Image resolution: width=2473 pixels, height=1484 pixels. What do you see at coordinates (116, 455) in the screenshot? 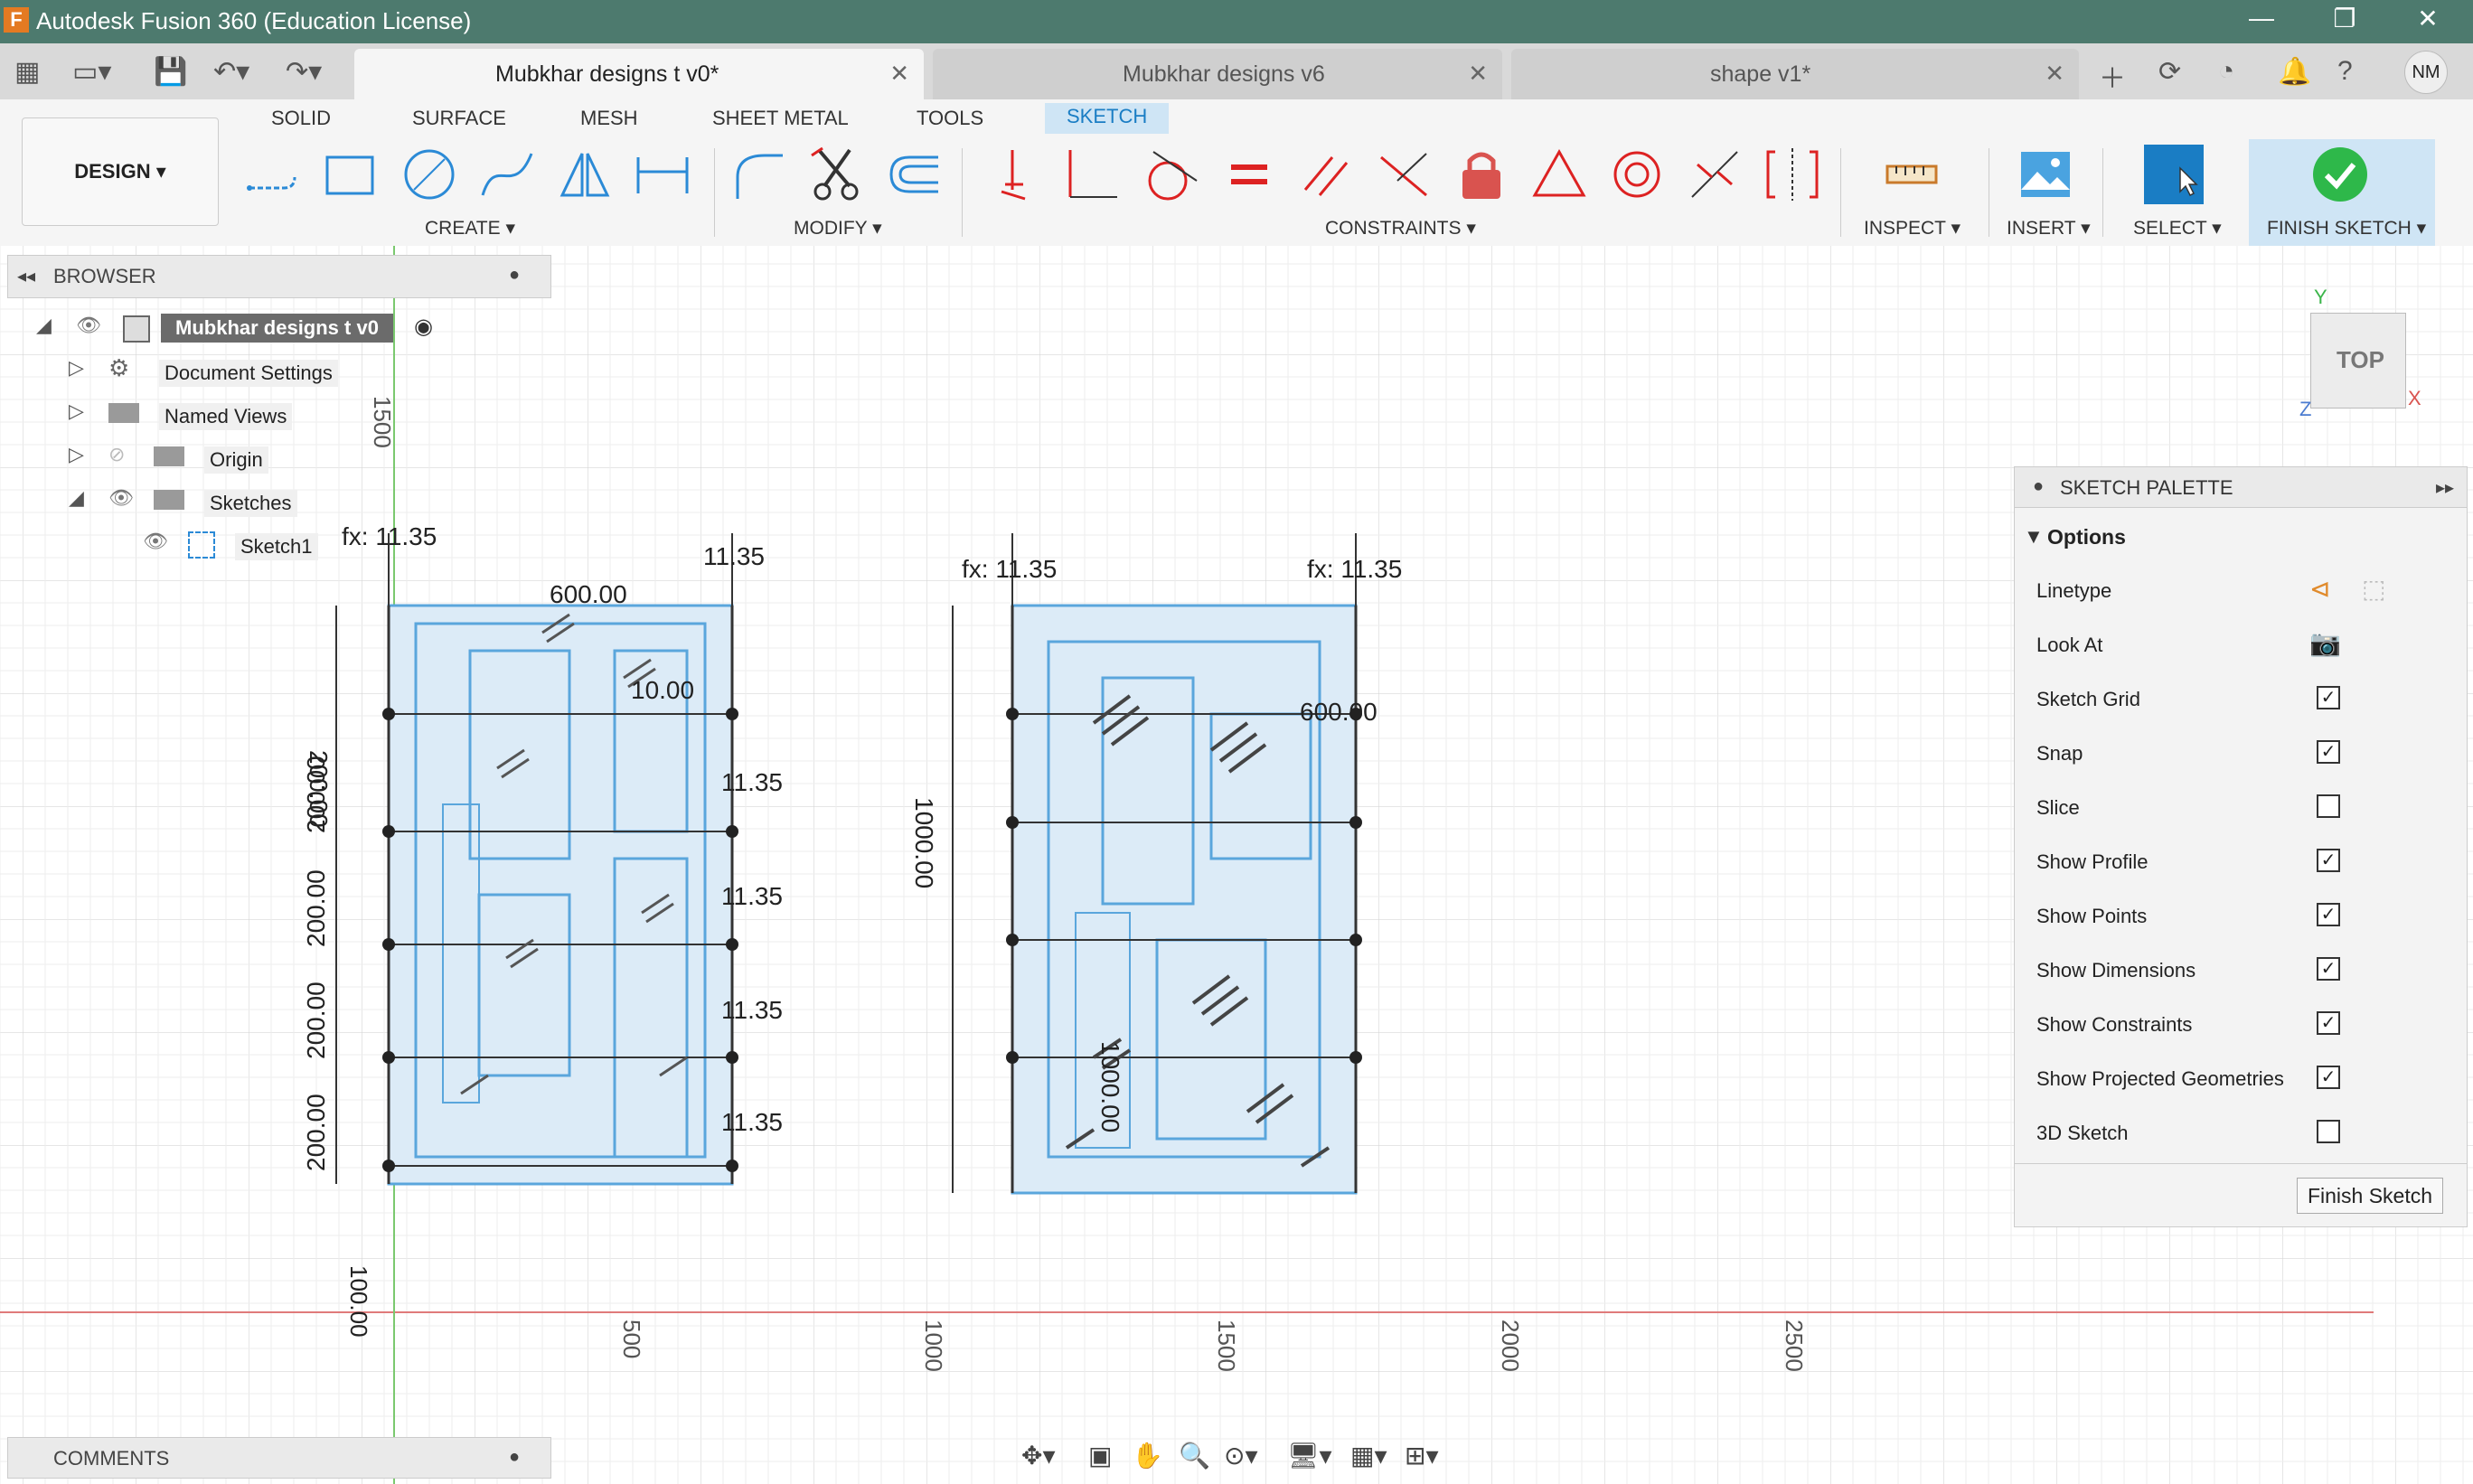
I see `hidden-eye-icon: ⊘` at bounding box center [116, 455].